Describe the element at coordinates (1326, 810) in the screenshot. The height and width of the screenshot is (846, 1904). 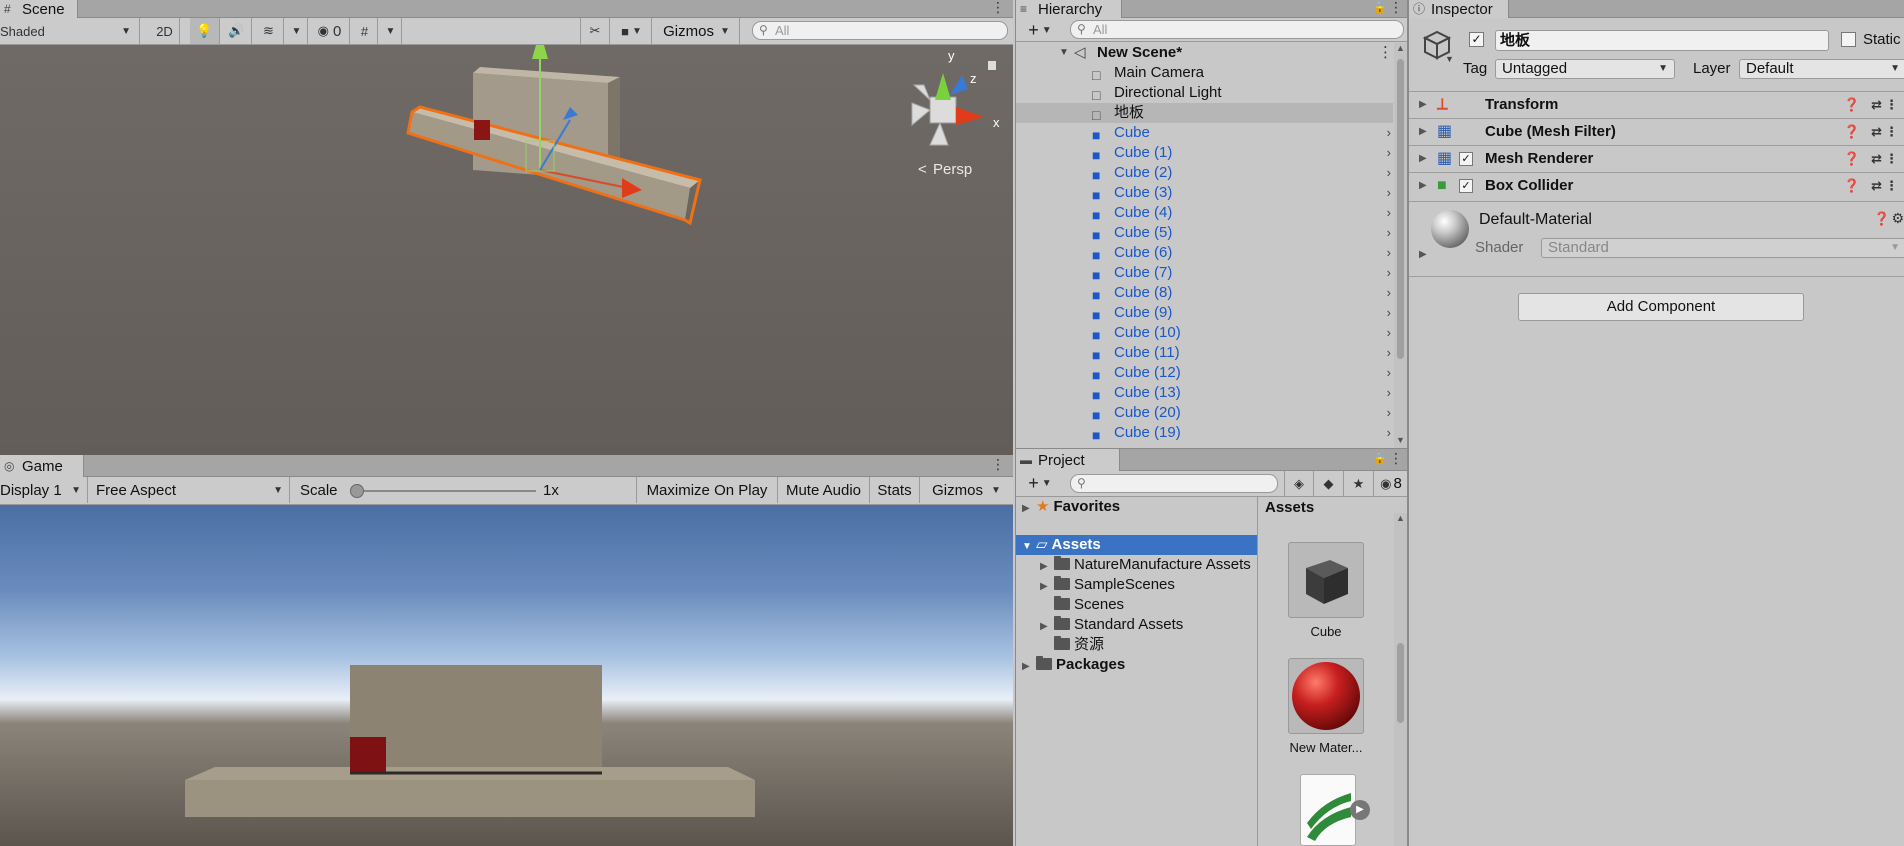
I see `asset-terrain: ▶` at that location.